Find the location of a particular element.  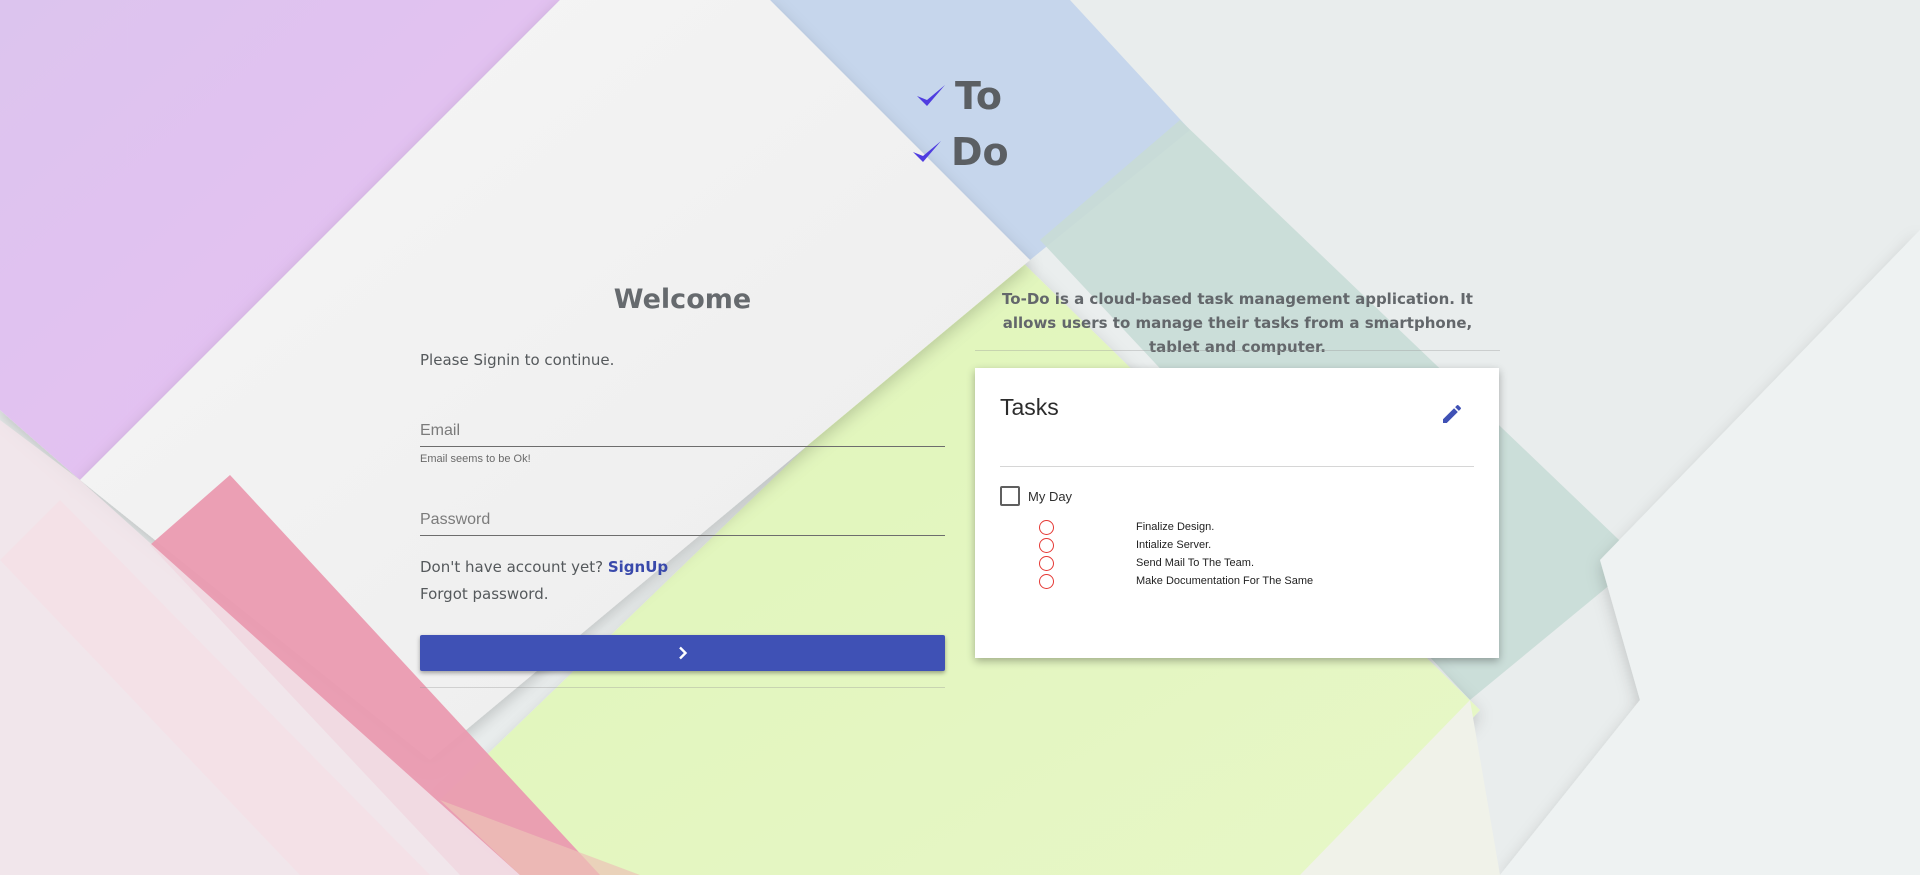

signin-subtitle: Please Signin to continue. is located at coordinates (517, 360).